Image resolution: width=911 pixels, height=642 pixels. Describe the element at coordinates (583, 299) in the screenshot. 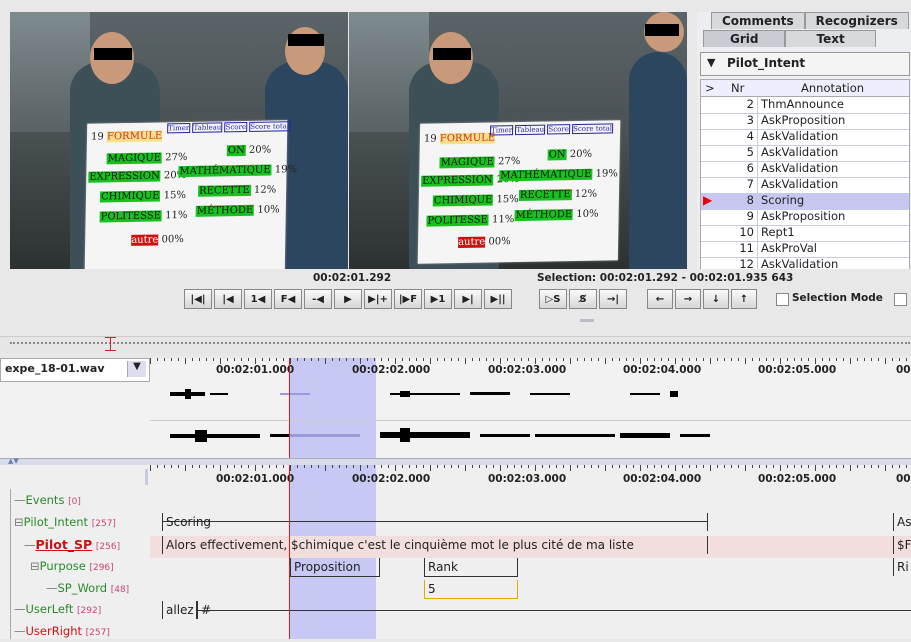

I see `selection-button-1: S̸` at that location.